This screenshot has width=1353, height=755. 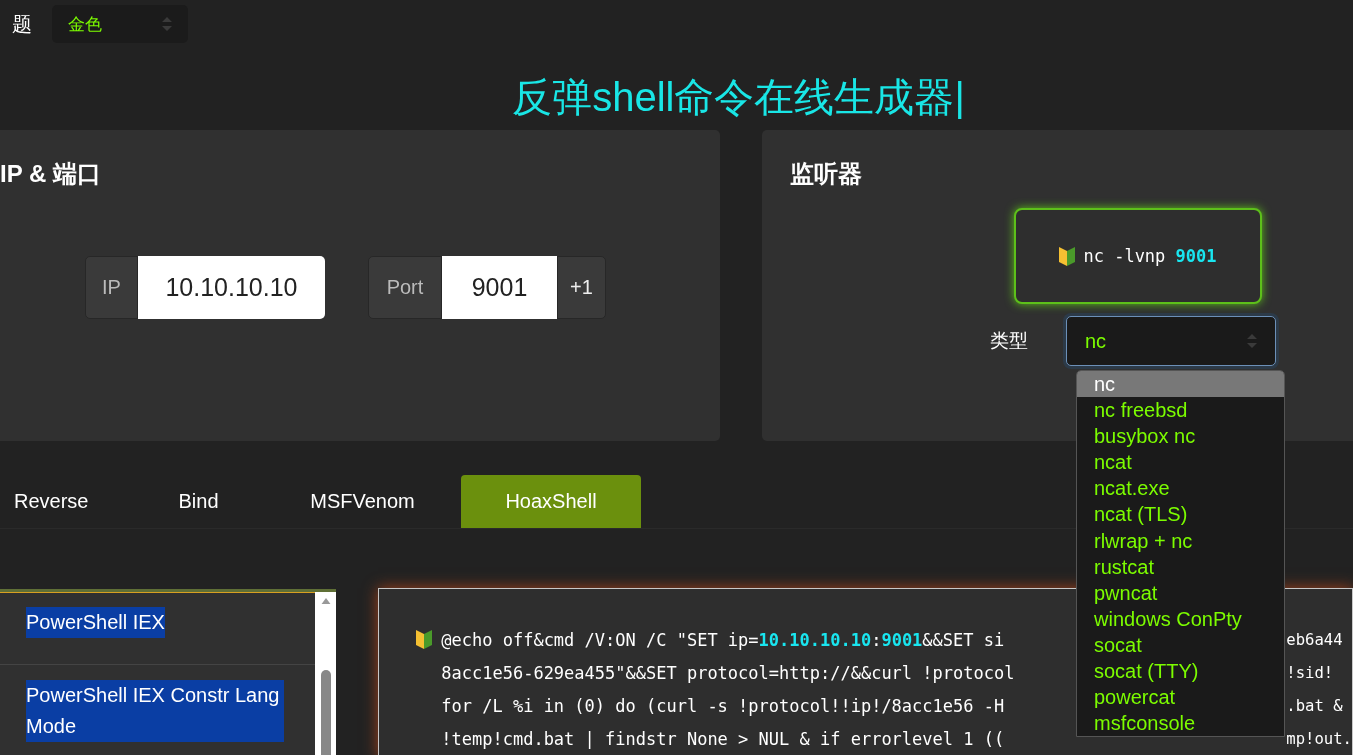 I want to click on code-line: .bat &, so click(x=1315, y=706).